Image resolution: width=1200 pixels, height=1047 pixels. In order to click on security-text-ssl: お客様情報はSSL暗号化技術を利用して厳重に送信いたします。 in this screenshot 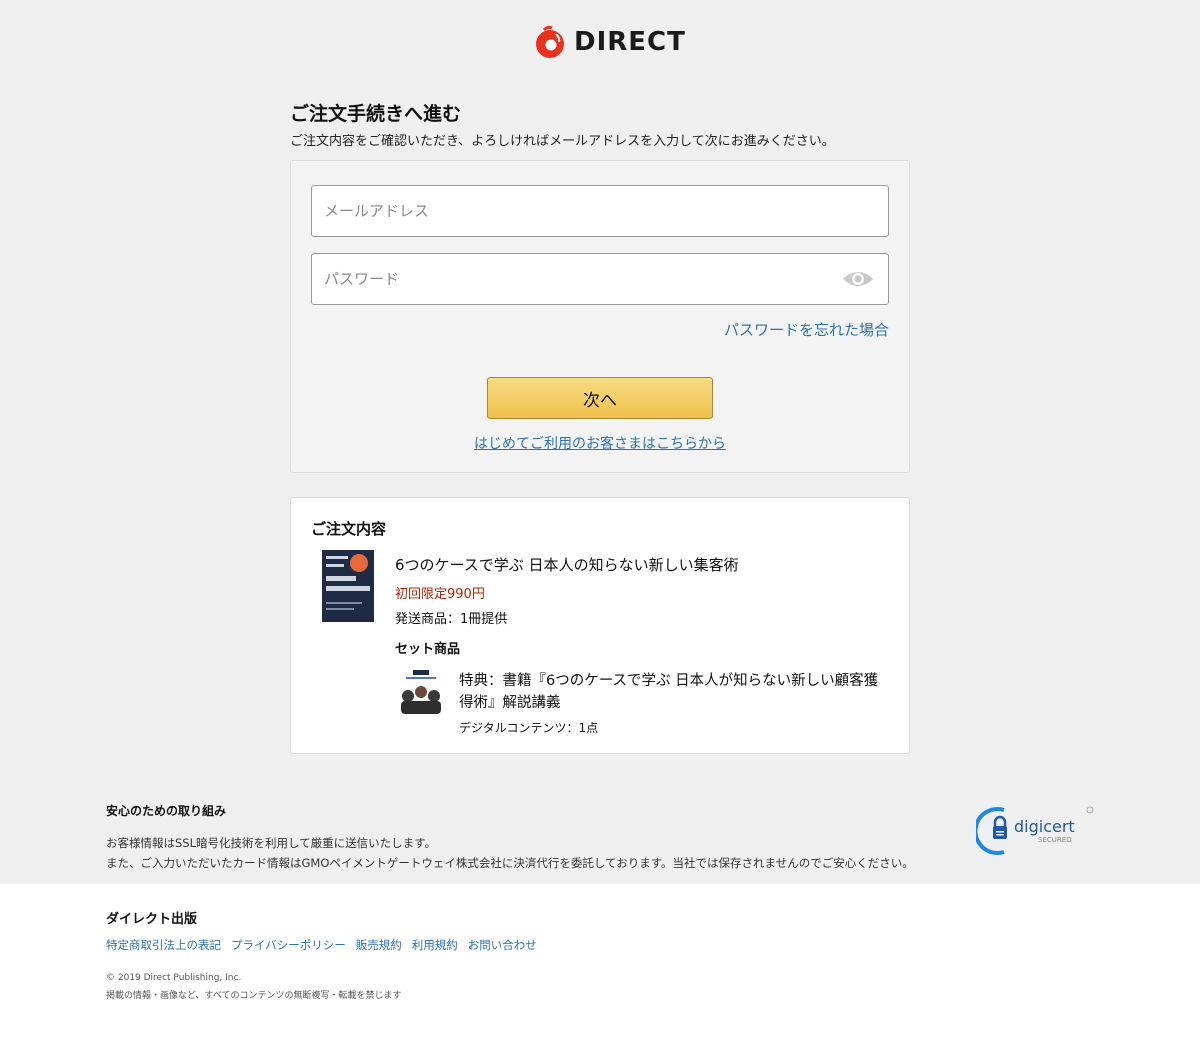, I will do `click(271, 843)`.